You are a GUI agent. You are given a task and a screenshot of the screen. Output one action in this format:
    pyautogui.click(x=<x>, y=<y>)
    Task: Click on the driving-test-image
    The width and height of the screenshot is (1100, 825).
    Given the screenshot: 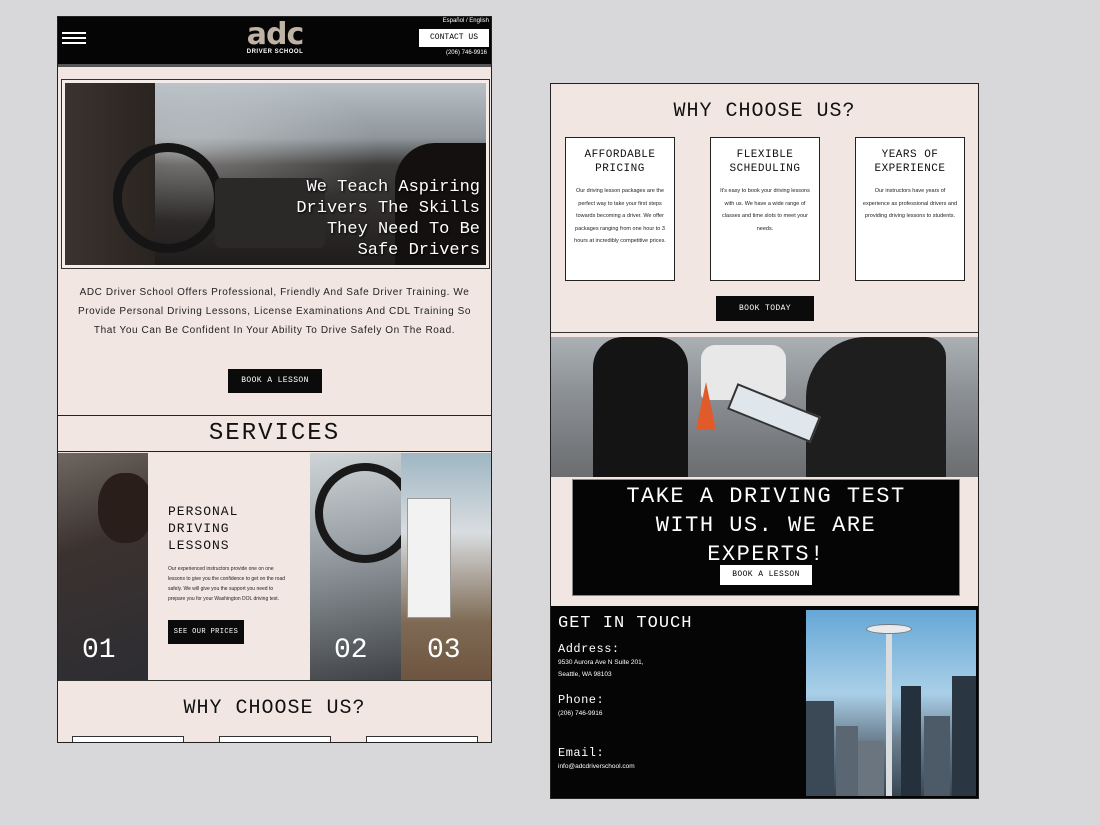 What is the action you would take?
    pyautogui.click(x=764, y=407)
    